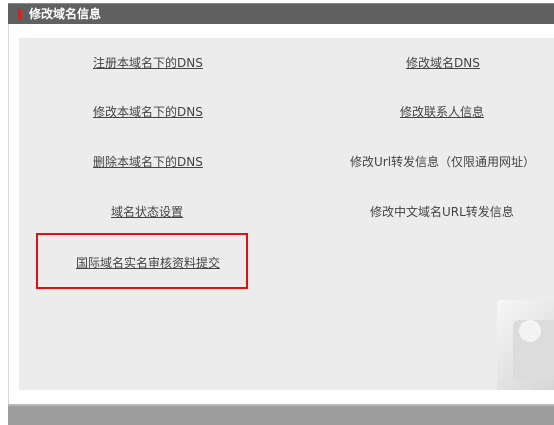 The image size is (554, 425). What do you see at coordinates (525, 345) in the screenshot?
I see `decorative-graphic` at bounding box center [525, 345].